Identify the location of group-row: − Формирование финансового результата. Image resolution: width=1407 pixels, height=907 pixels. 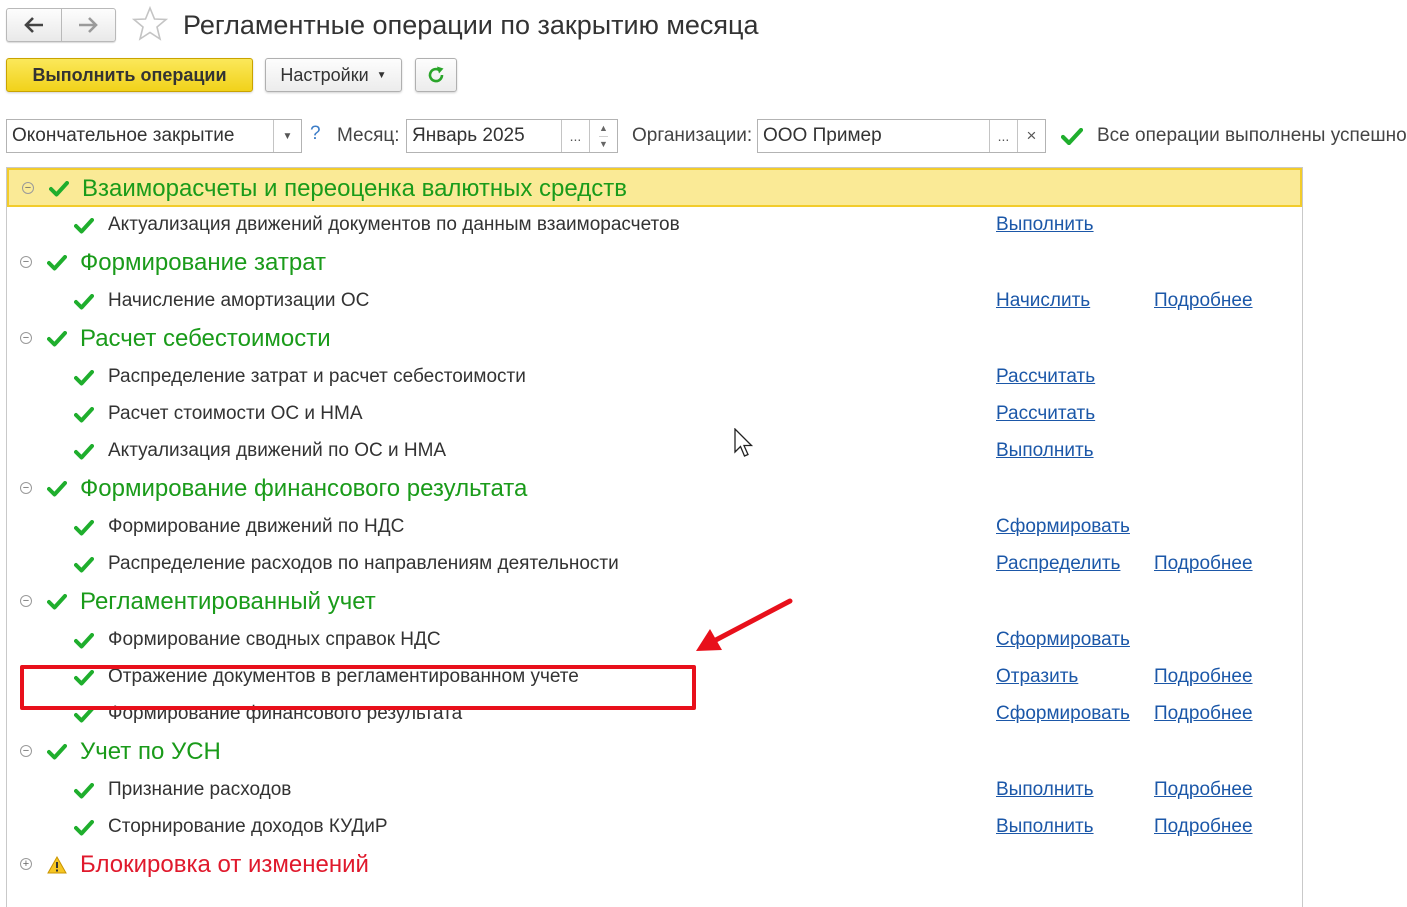
(654, 489).